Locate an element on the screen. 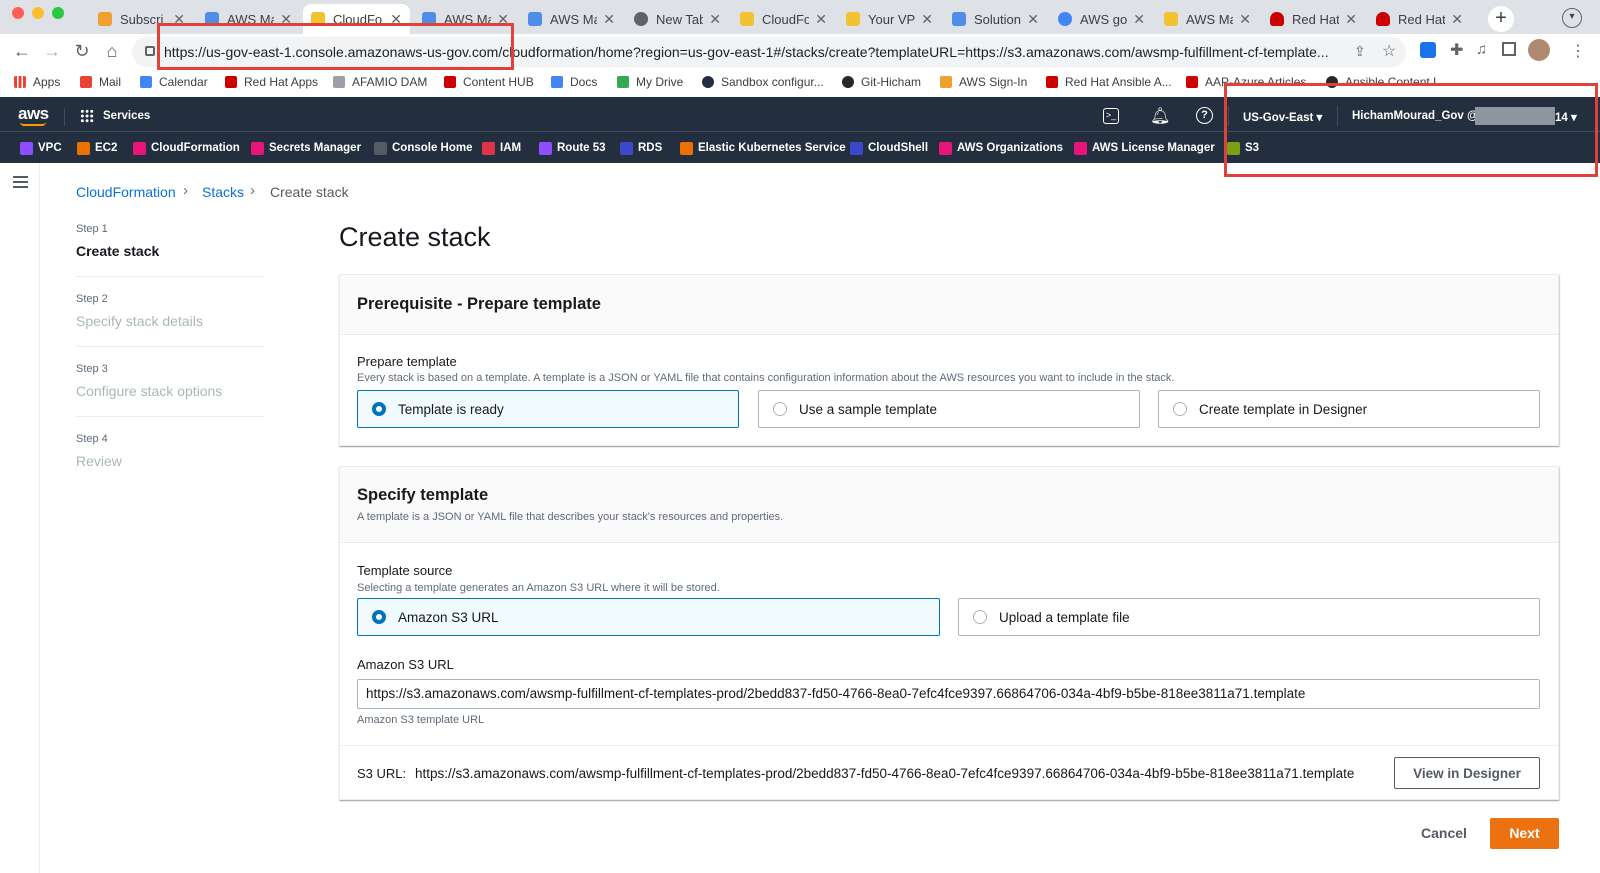 The image size is (1600, 873). tab-search-icon: ▾ is located at coordinates (1572, 18).